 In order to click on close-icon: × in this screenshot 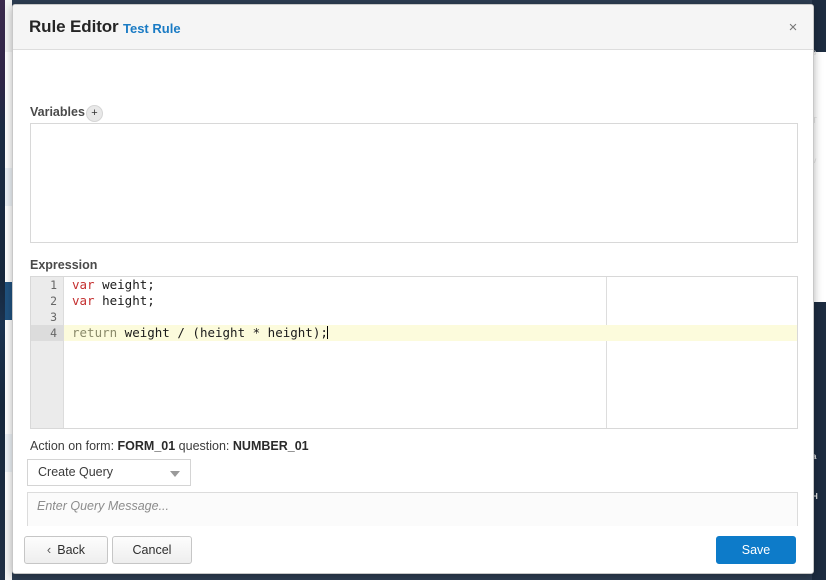, I will do `click(793, 28)`.